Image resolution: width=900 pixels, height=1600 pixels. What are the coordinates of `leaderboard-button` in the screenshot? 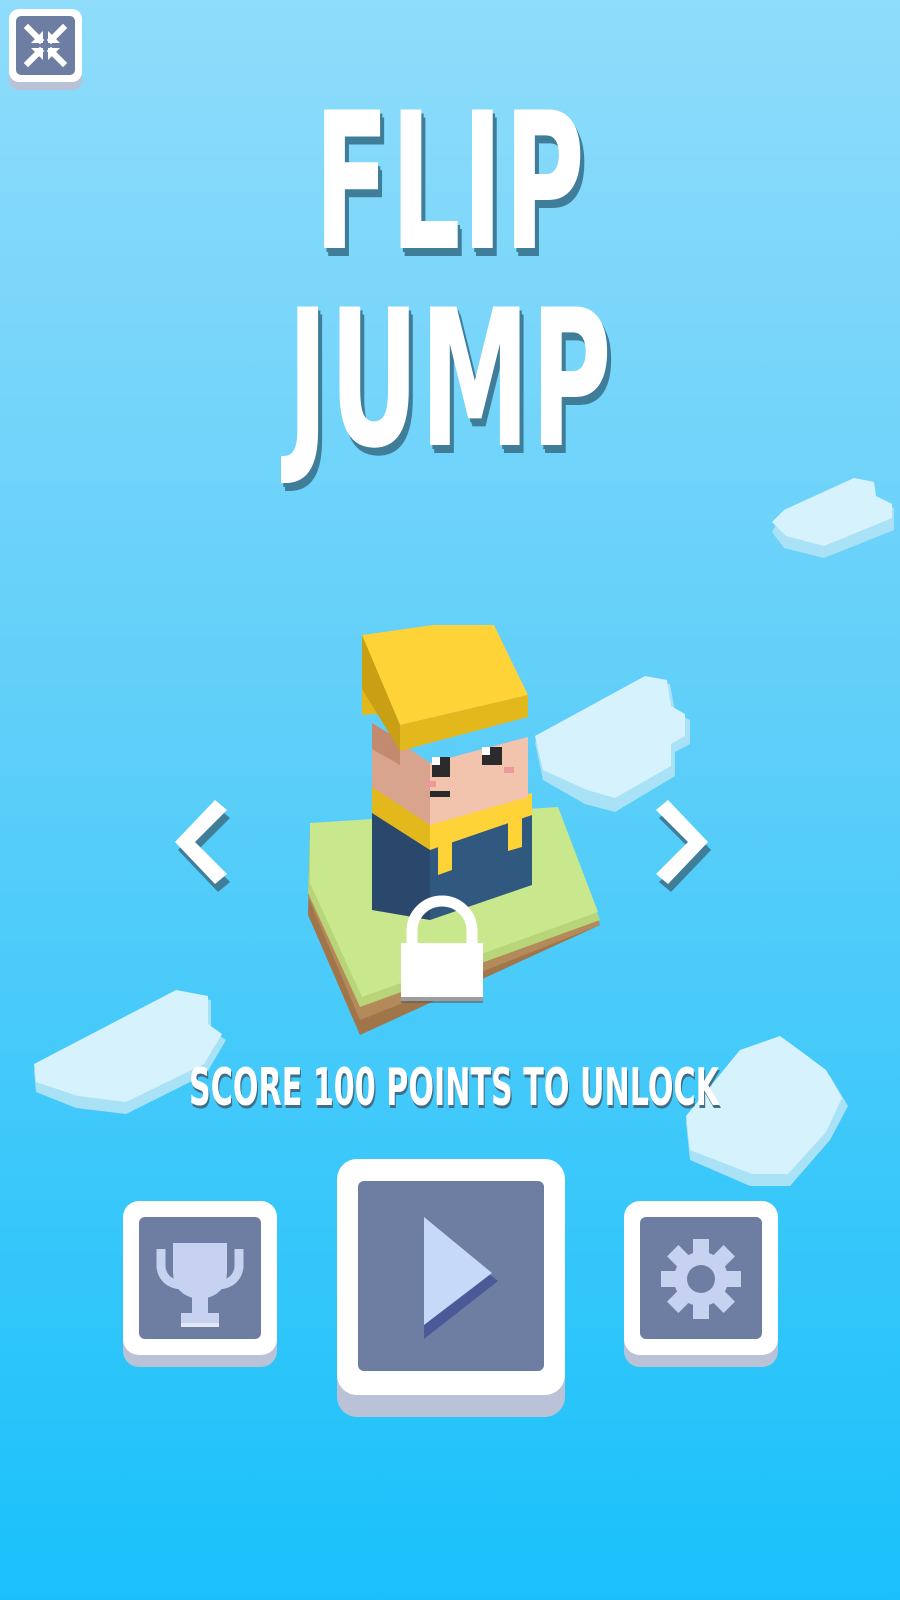 It's located at (200, 1278).